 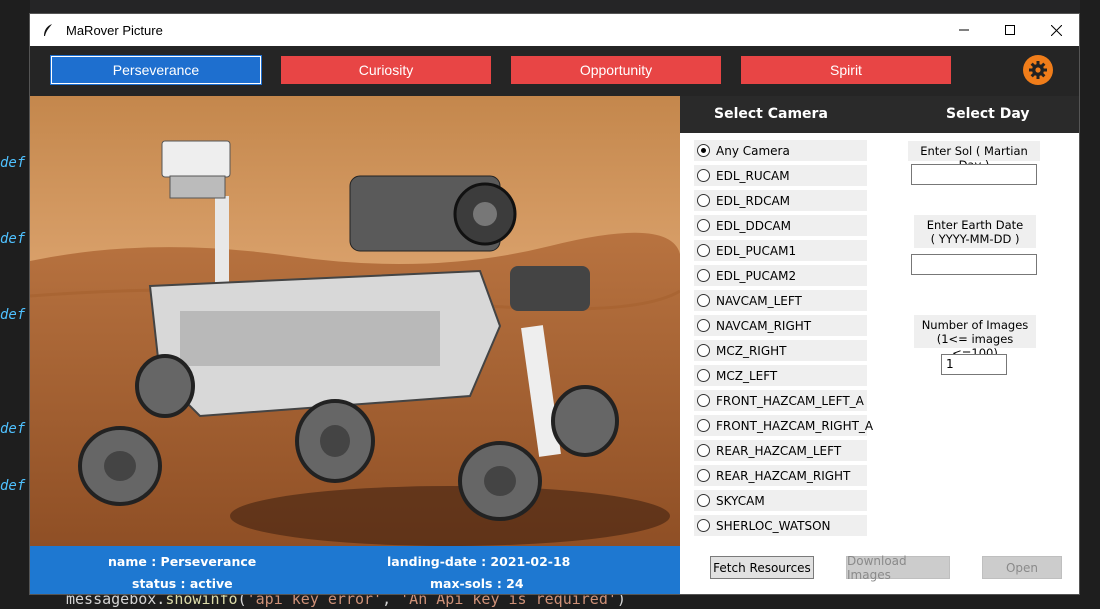 I want to click on camera-option-label: NAVCAM_LEFT, so click(x=759, y=300).